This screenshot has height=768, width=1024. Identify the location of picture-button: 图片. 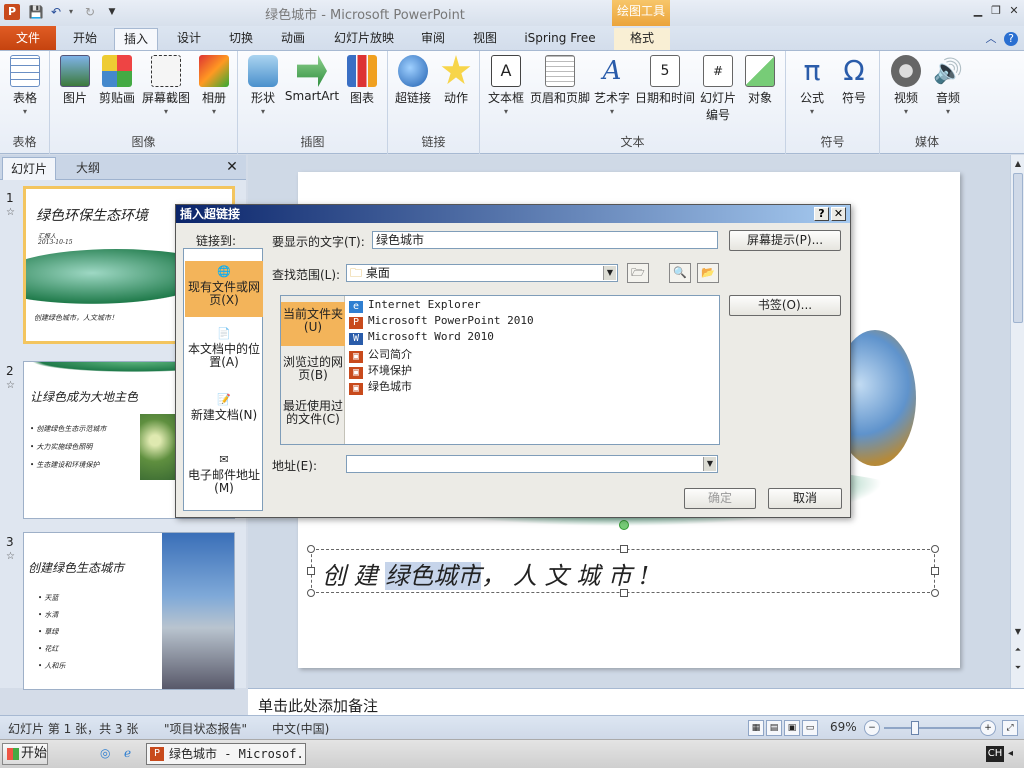
(75, 80).